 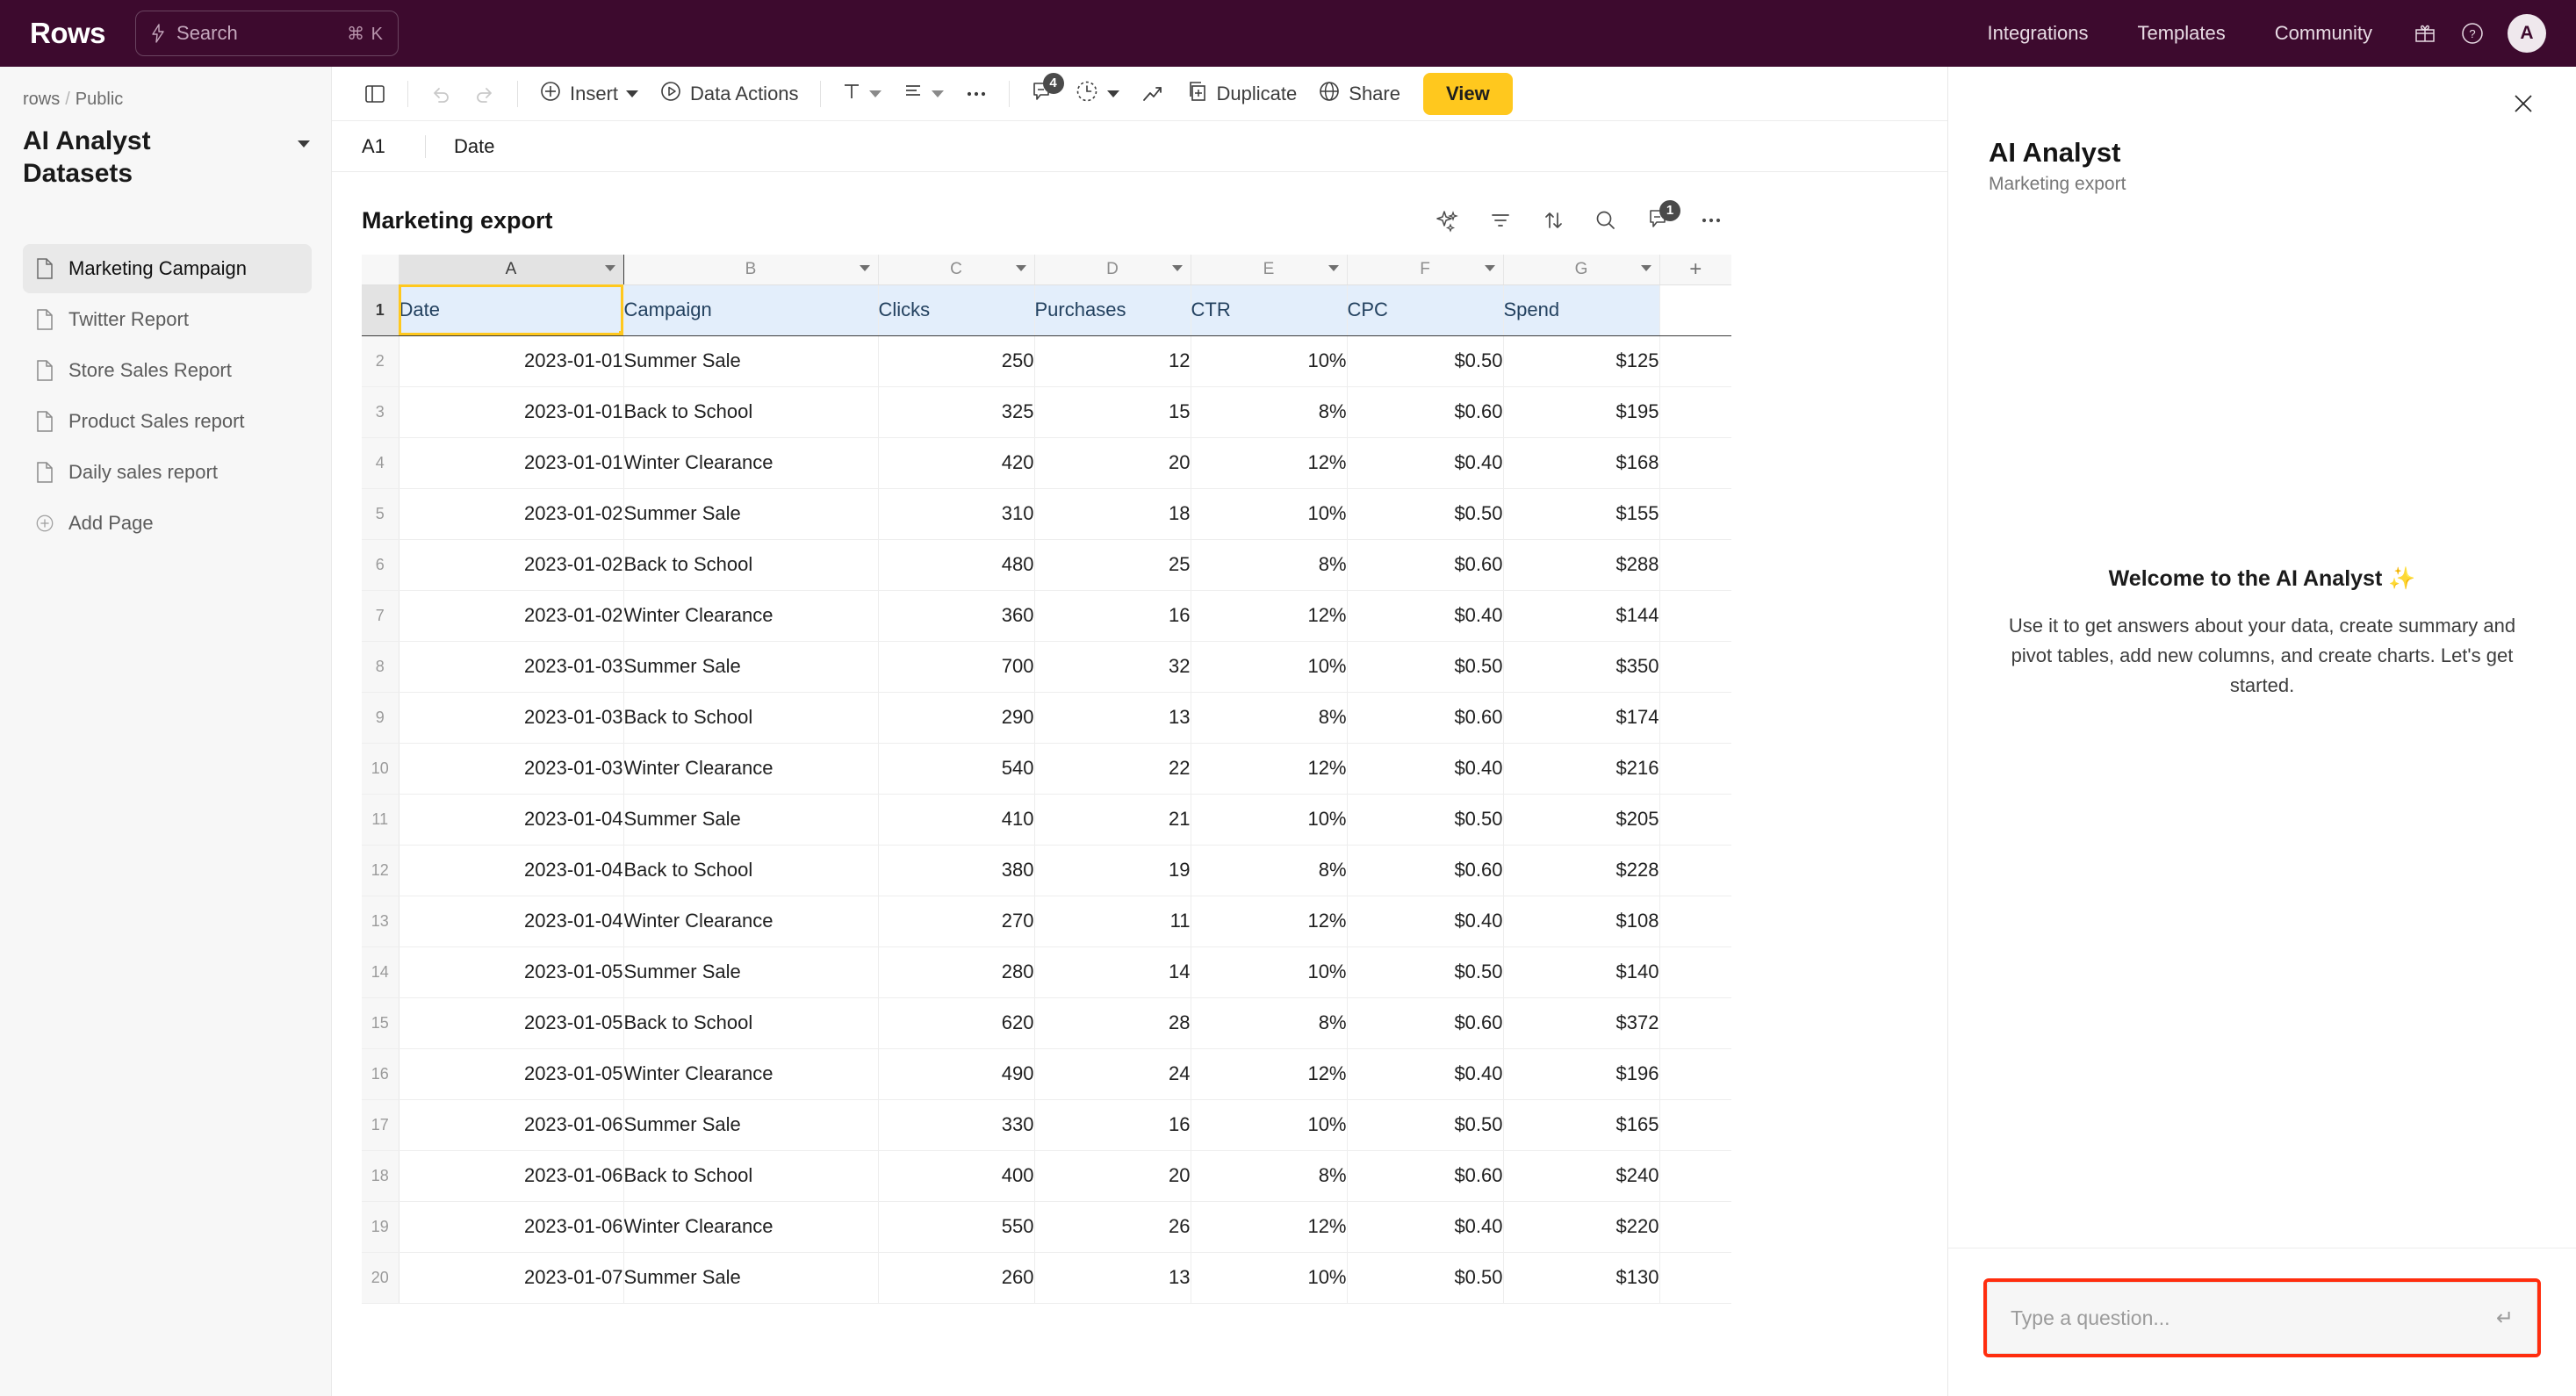 I want to click on nav-integrations: Integrations, so click(x=2038, y=33).